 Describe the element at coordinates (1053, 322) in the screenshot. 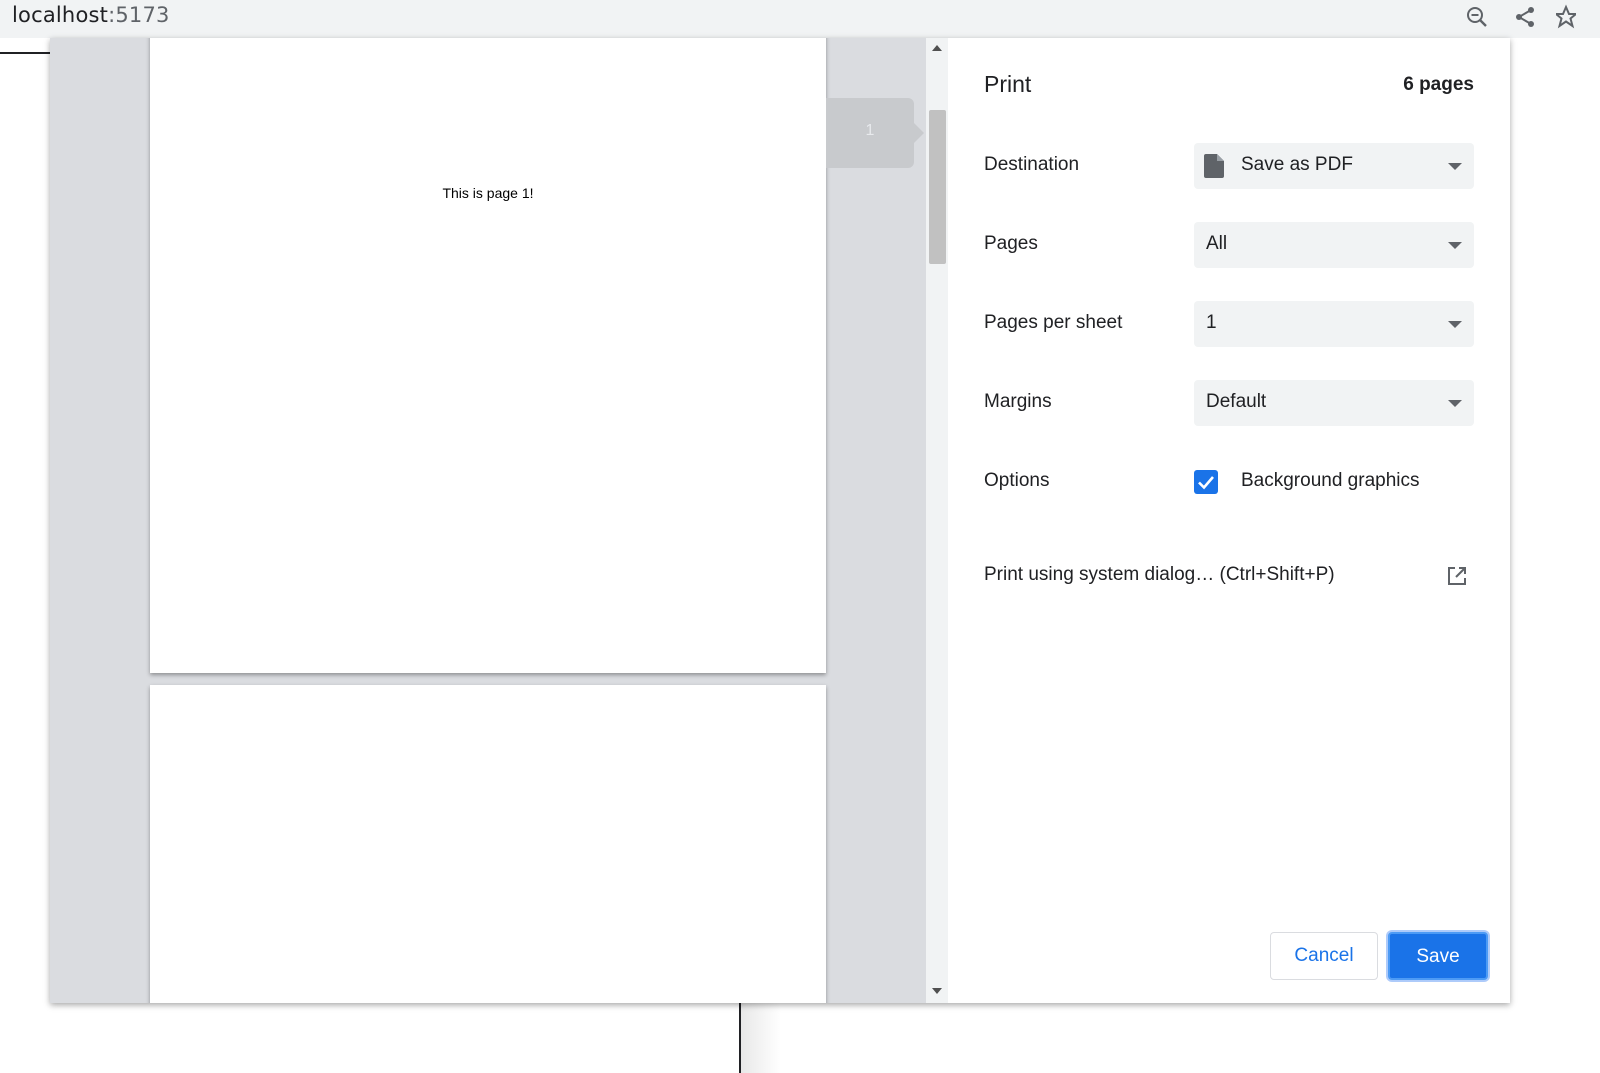

I see `pages-per-sheet-label: Pages per sheet` at that location.